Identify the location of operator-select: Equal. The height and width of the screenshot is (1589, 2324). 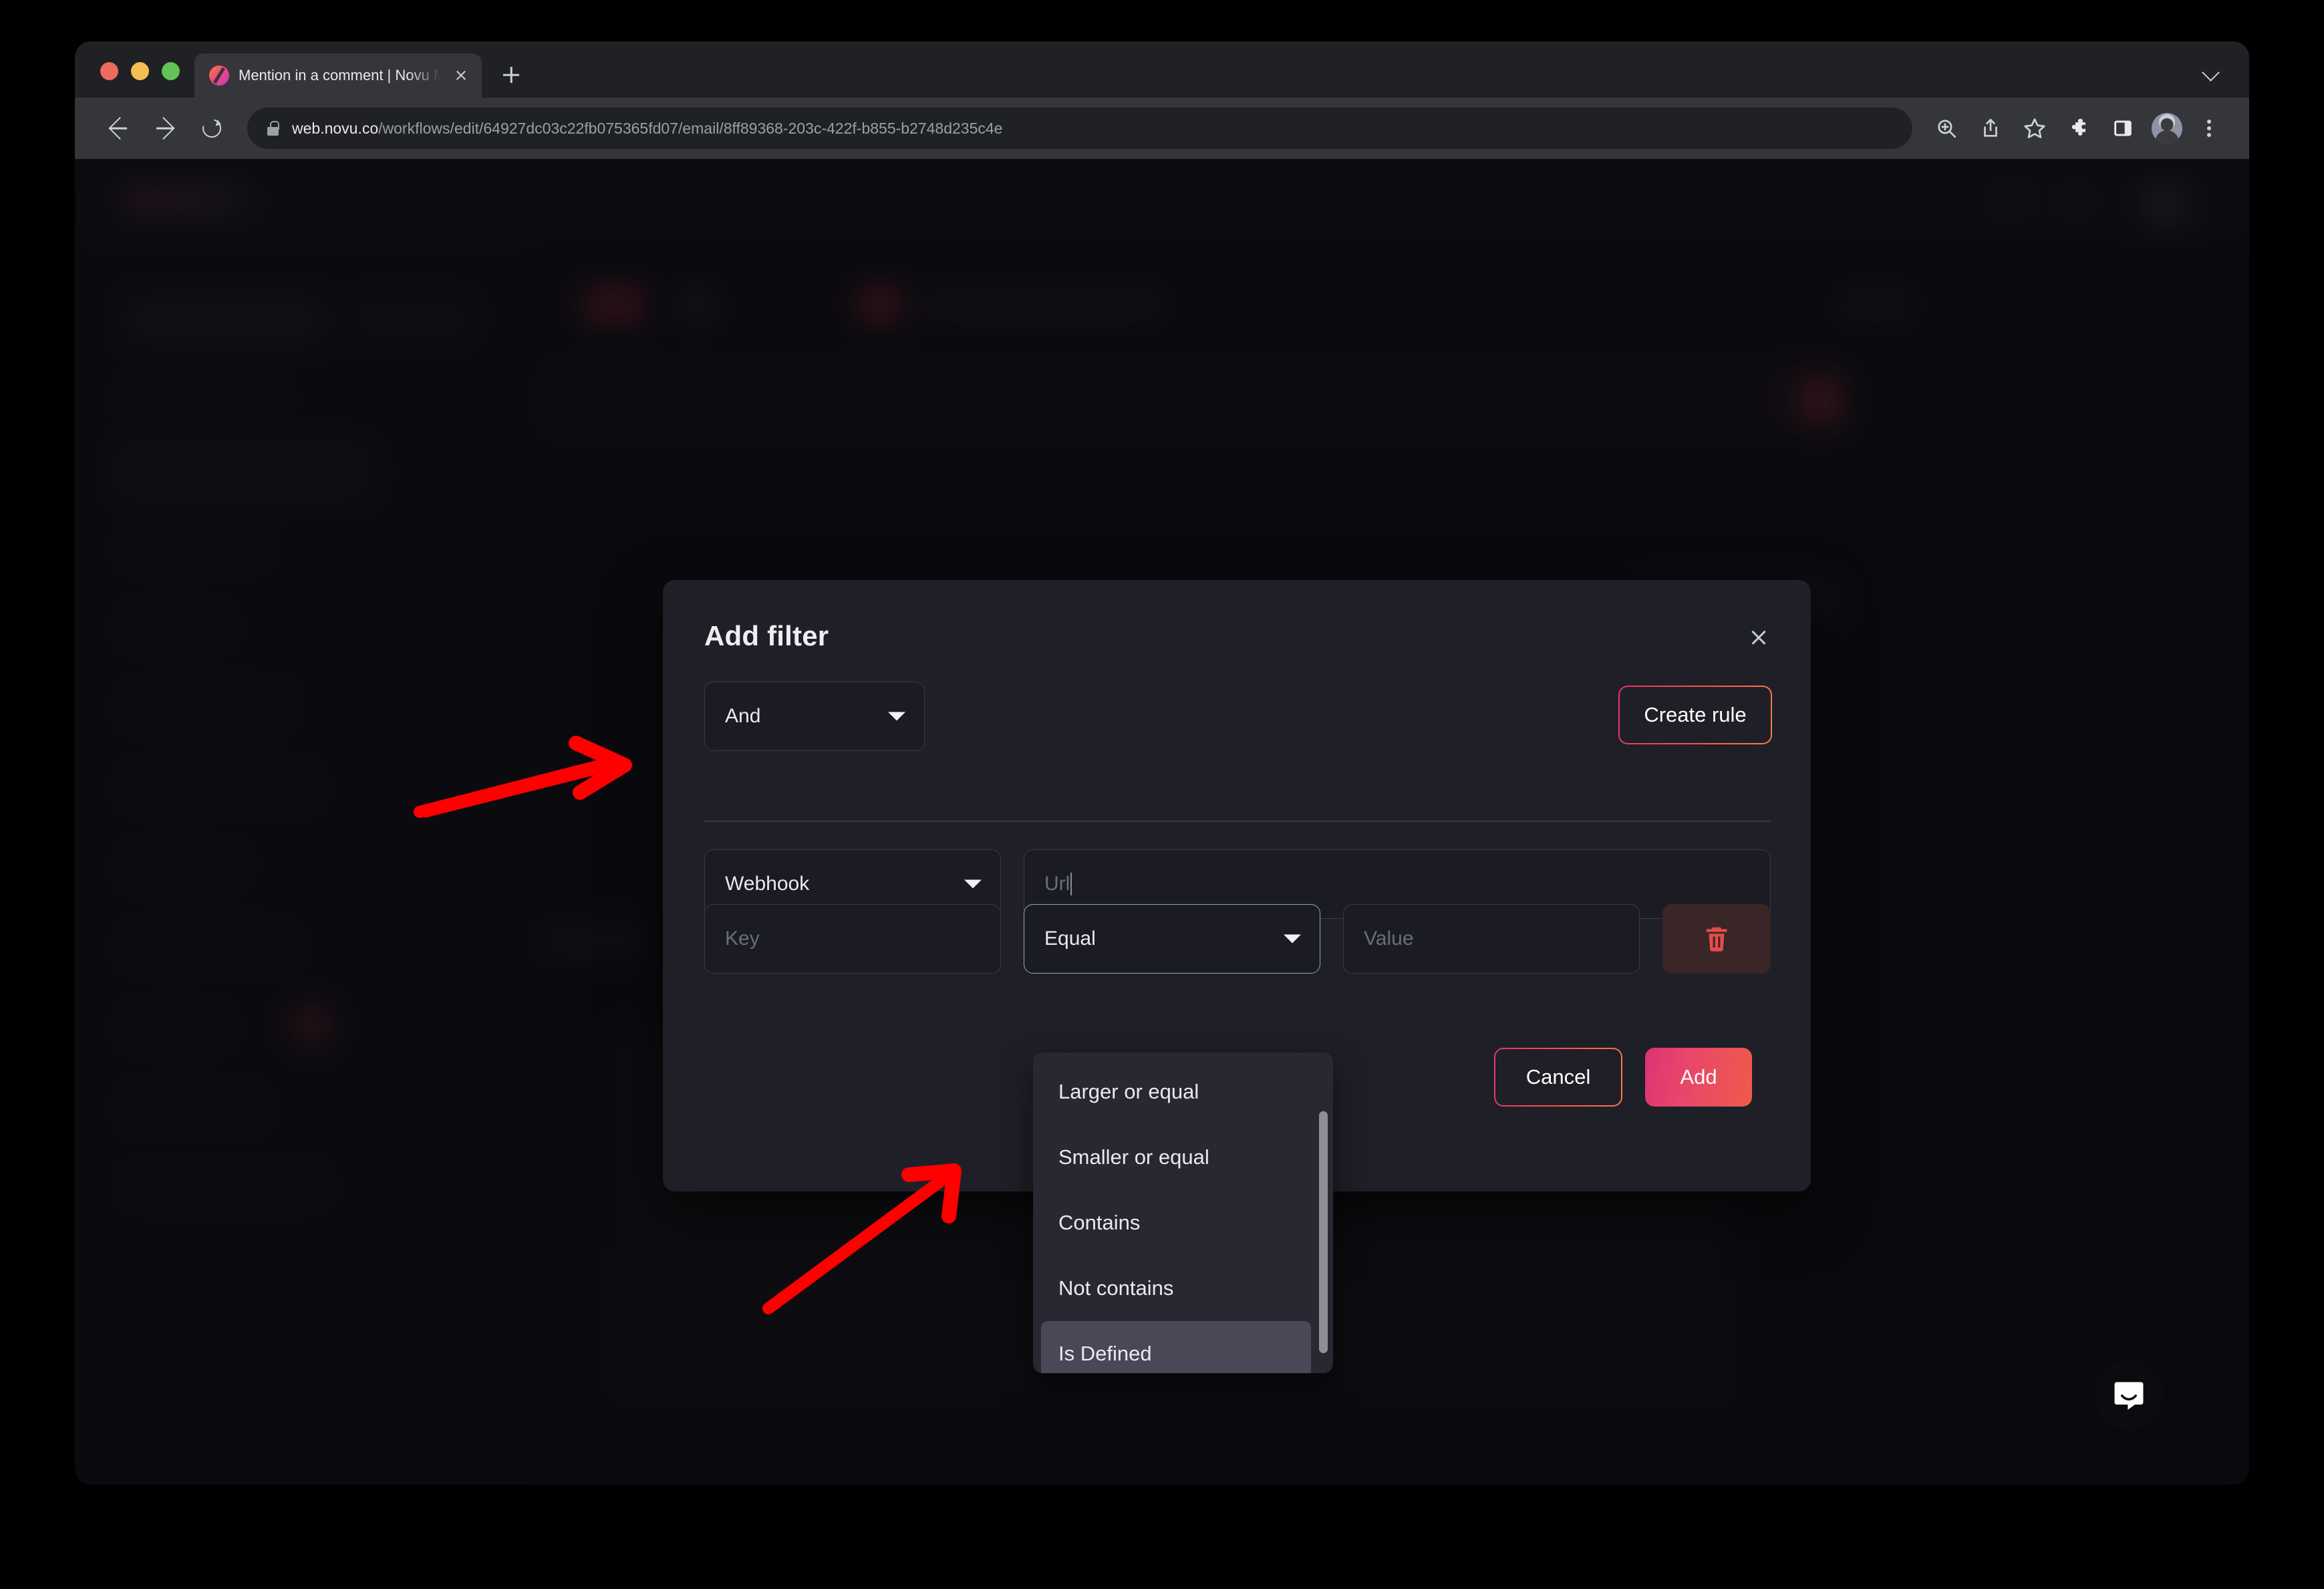
(1172, 939).